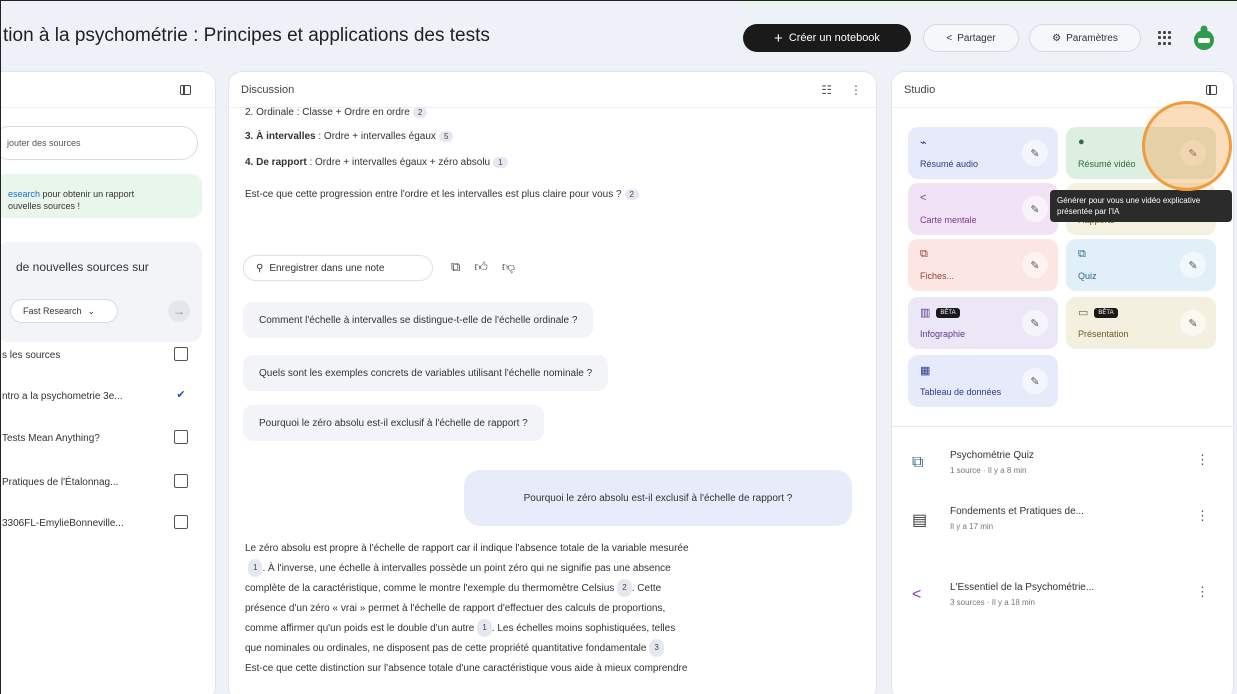 The height and width of the screenshot is (694, 1237). What do you see at coordinates (983, 265) in the screenshot?
I see `tile-flashcards: ⧉ Fiches... ✎` at bounding box center [983, 265].